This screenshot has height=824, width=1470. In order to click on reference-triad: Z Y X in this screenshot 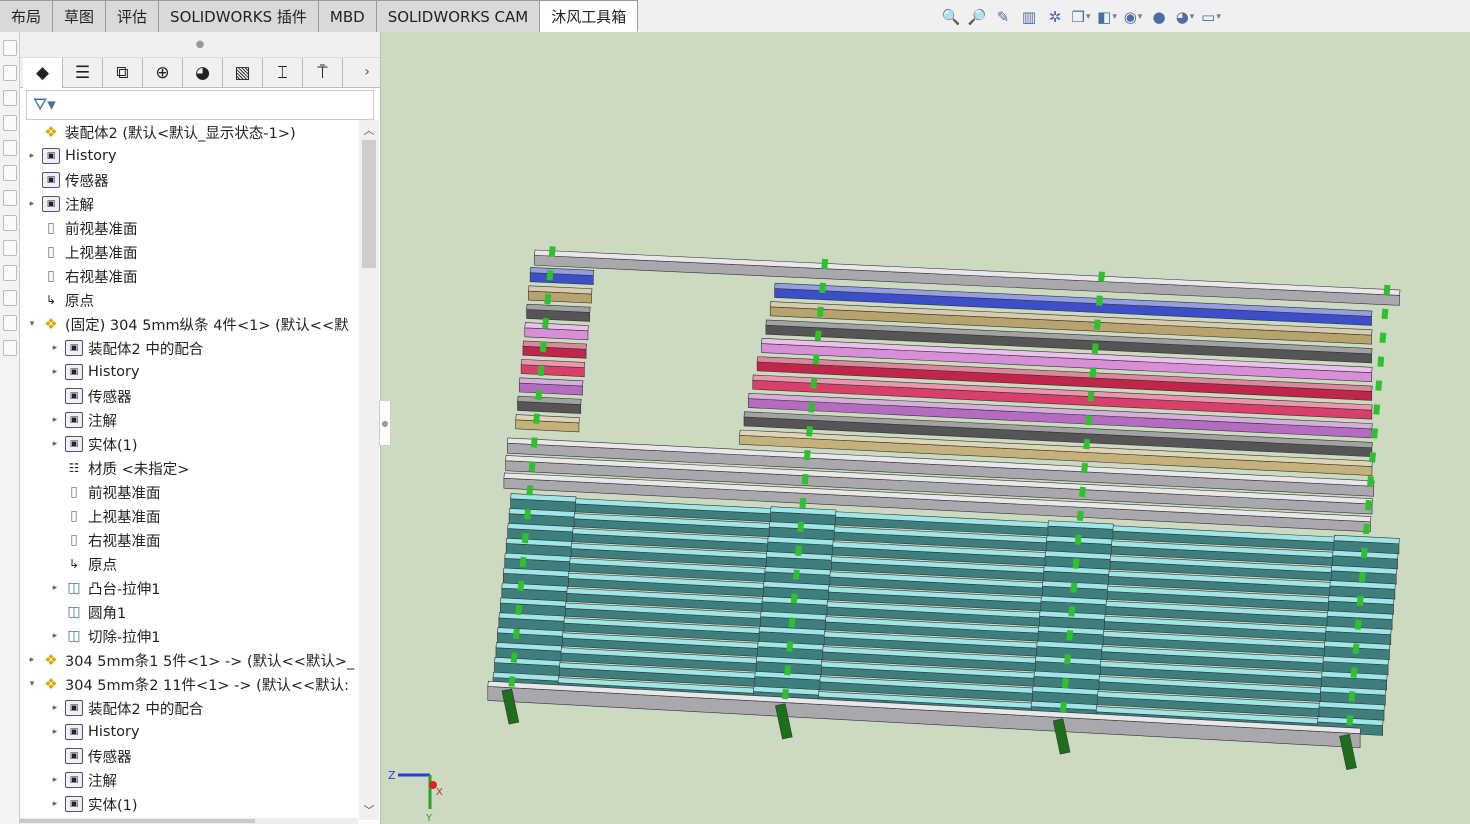, I will do `click(415, 796)`.